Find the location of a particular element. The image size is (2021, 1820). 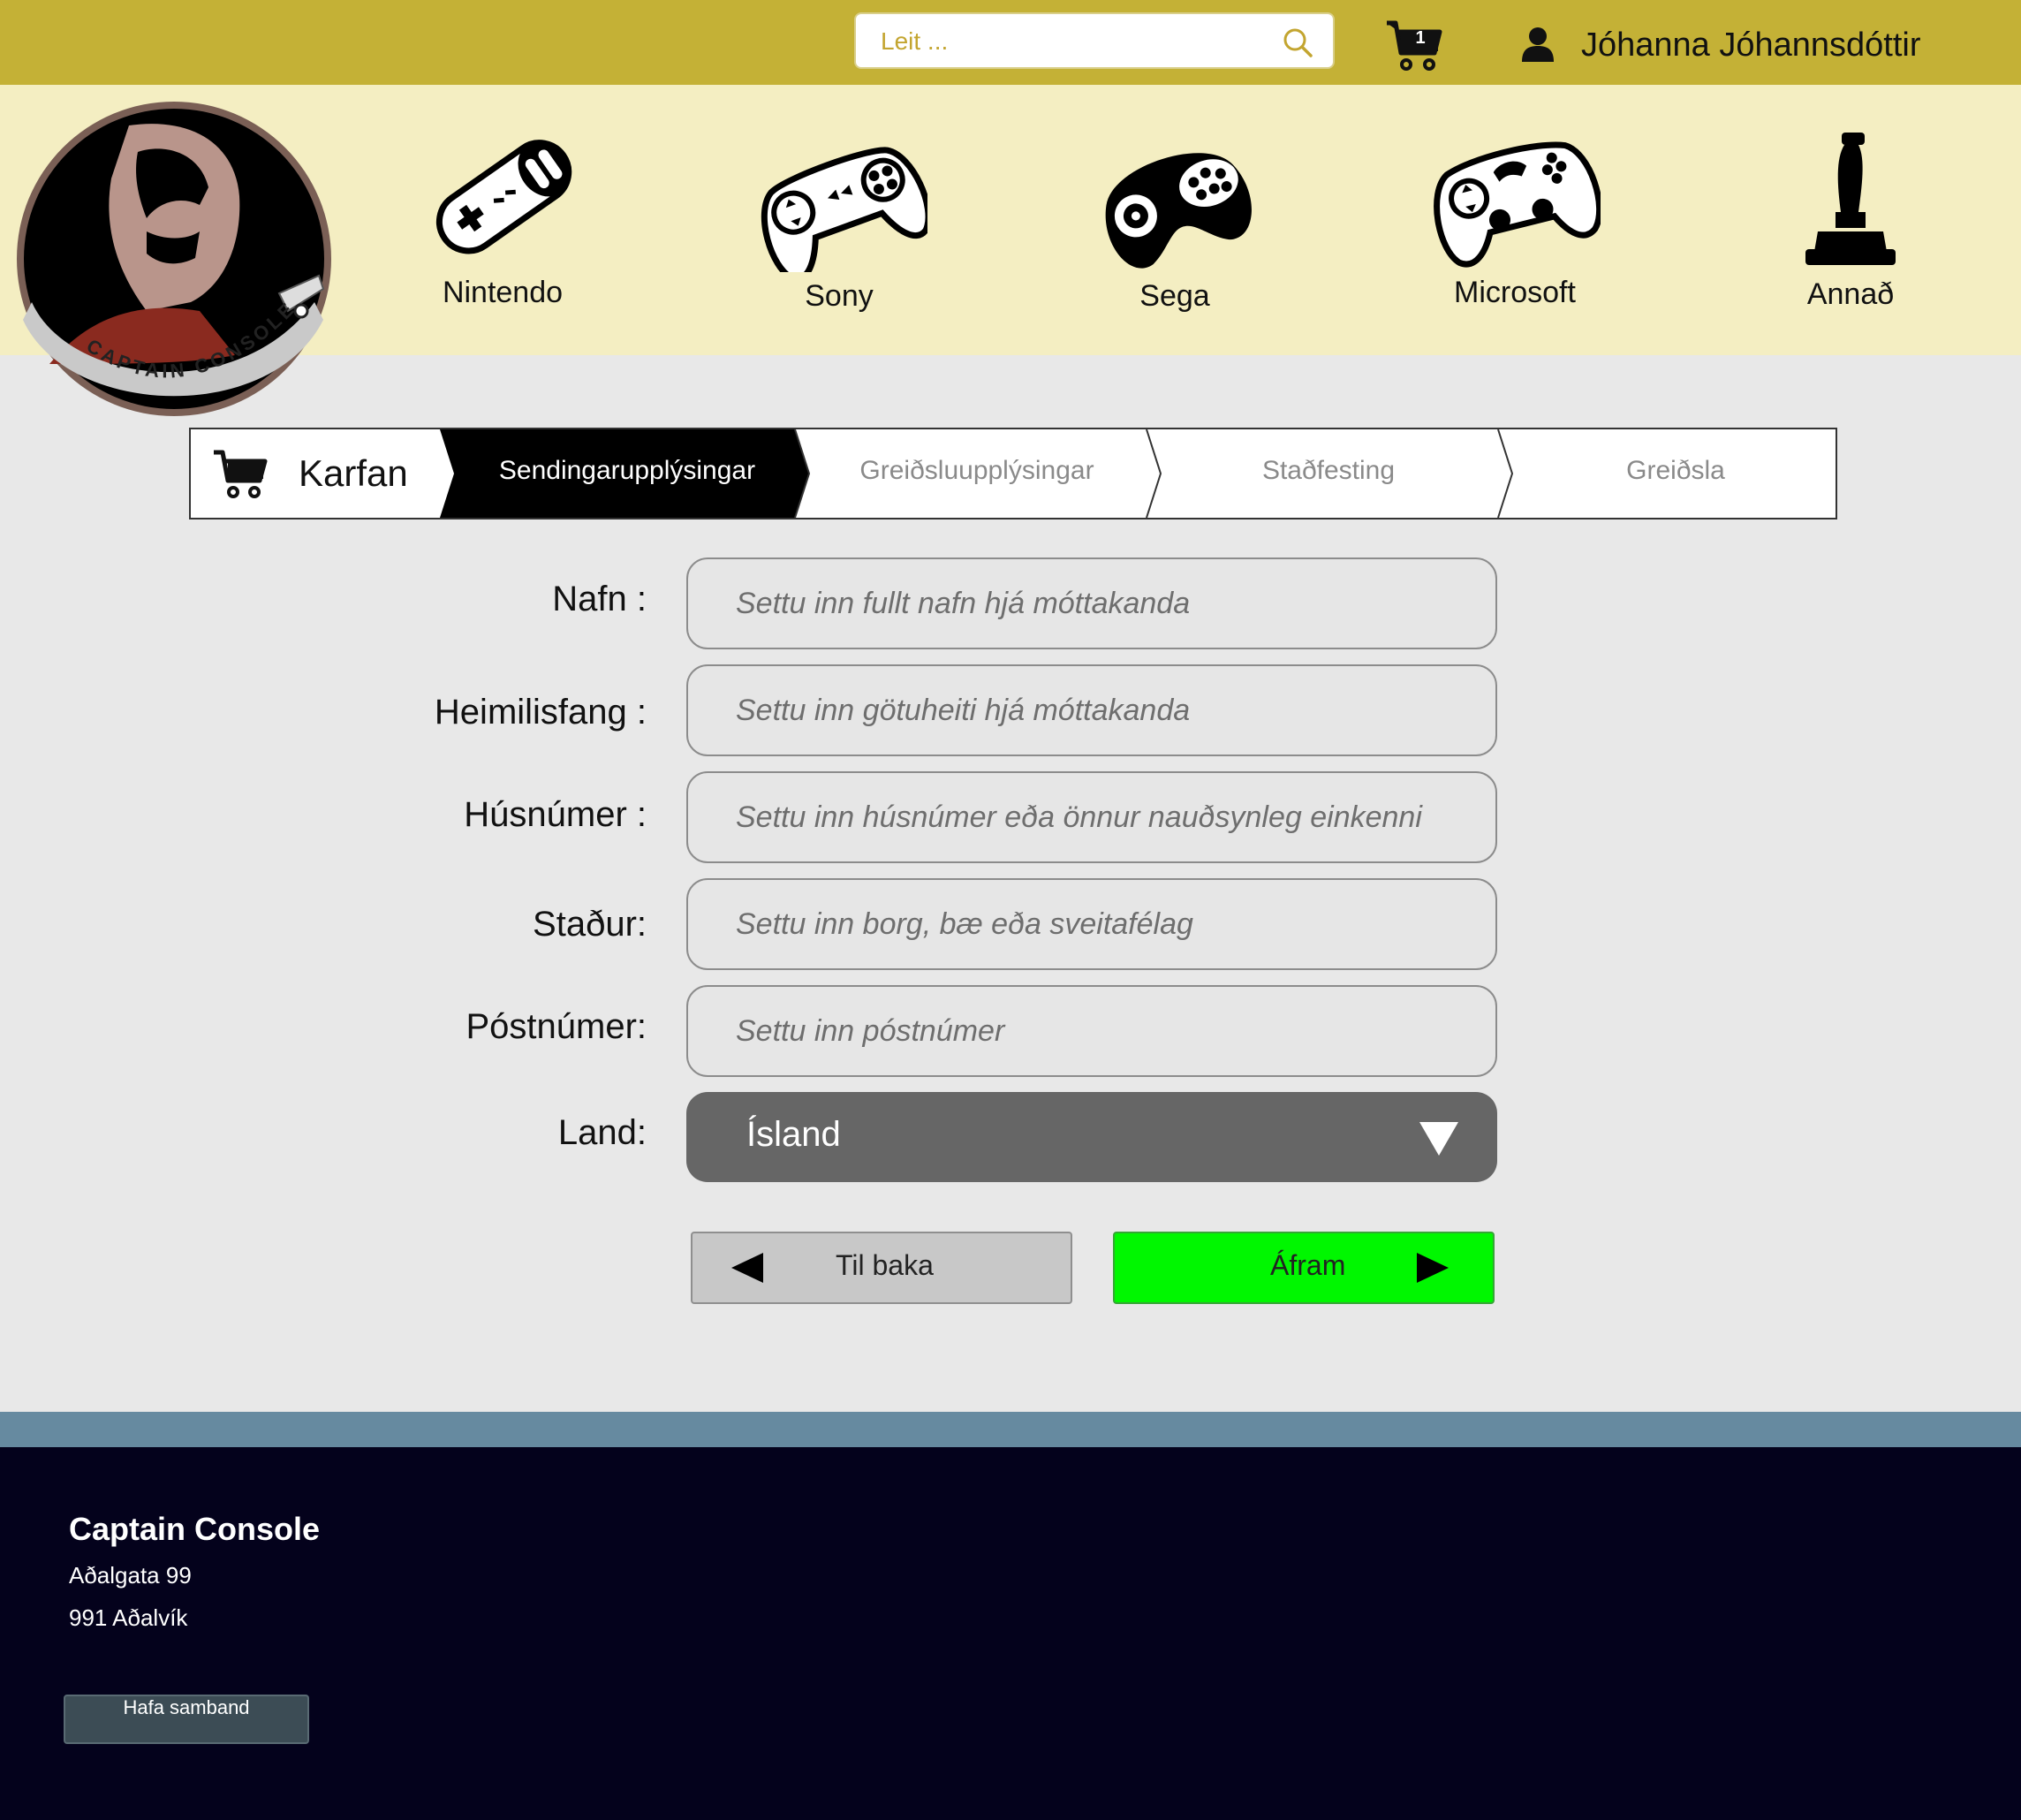

footer-stripe is located at coordinates (1010, 1429).